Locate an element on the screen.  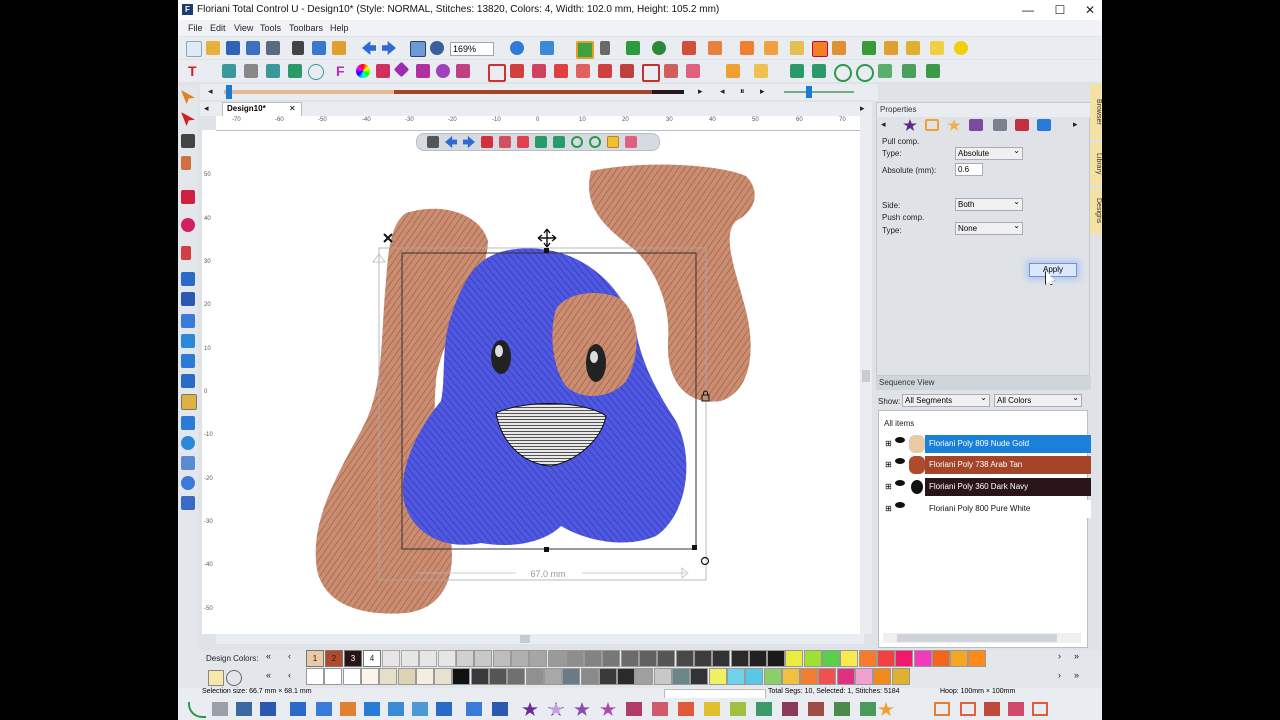
grid-icon is located at coordinates (229, 71).